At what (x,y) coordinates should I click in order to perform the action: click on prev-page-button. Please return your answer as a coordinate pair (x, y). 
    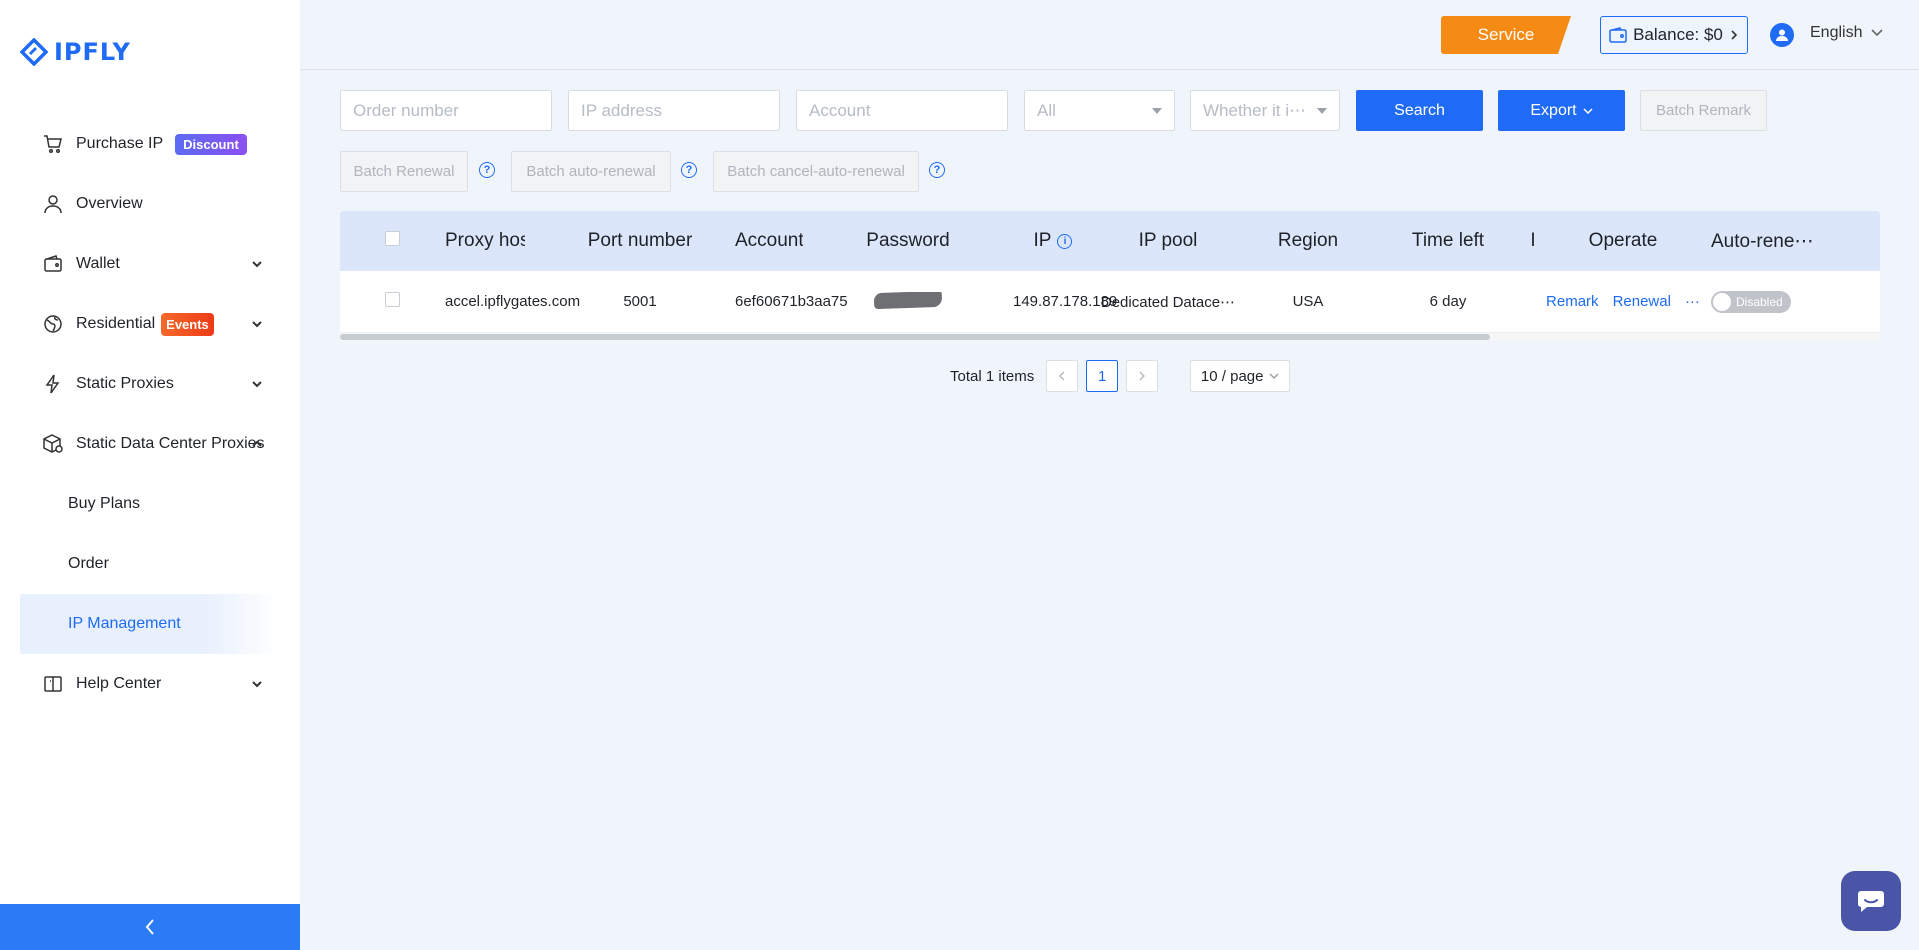
    Looking at the image, I should click on (1062, 376).